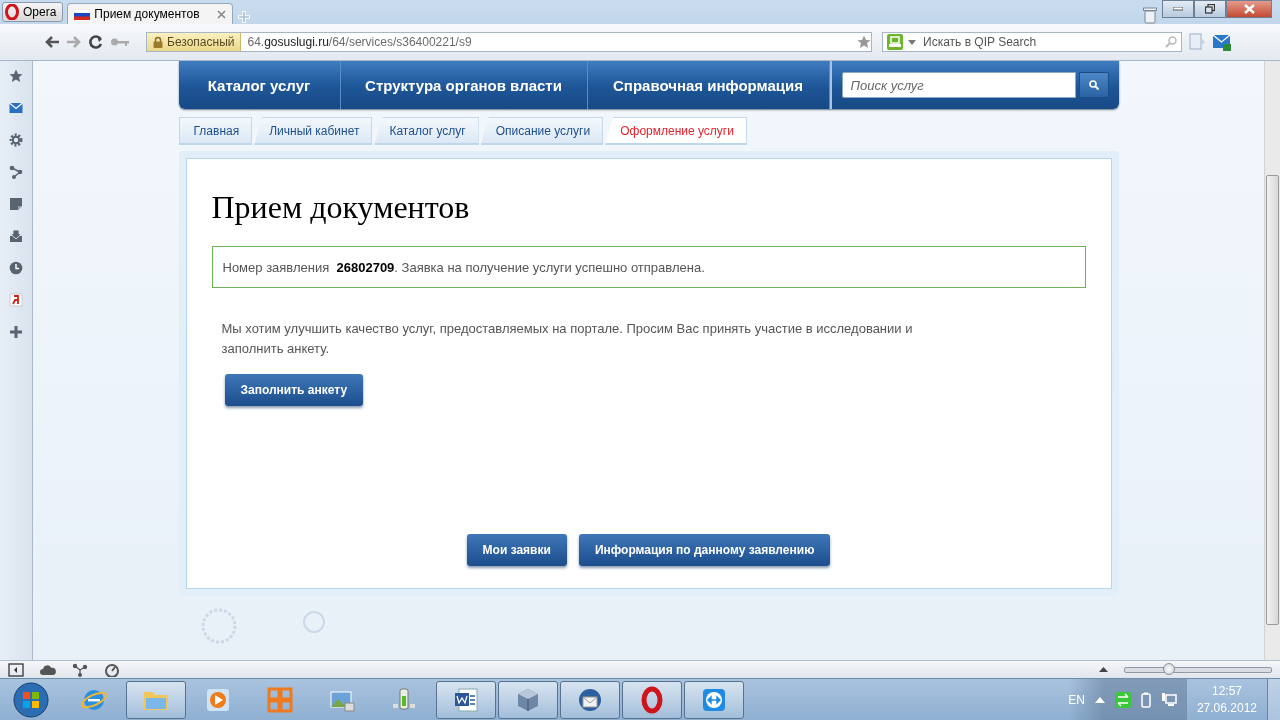 The width and height of the screenshot is (1280, 720). I want to click on ring-icon, so click(12, 12).